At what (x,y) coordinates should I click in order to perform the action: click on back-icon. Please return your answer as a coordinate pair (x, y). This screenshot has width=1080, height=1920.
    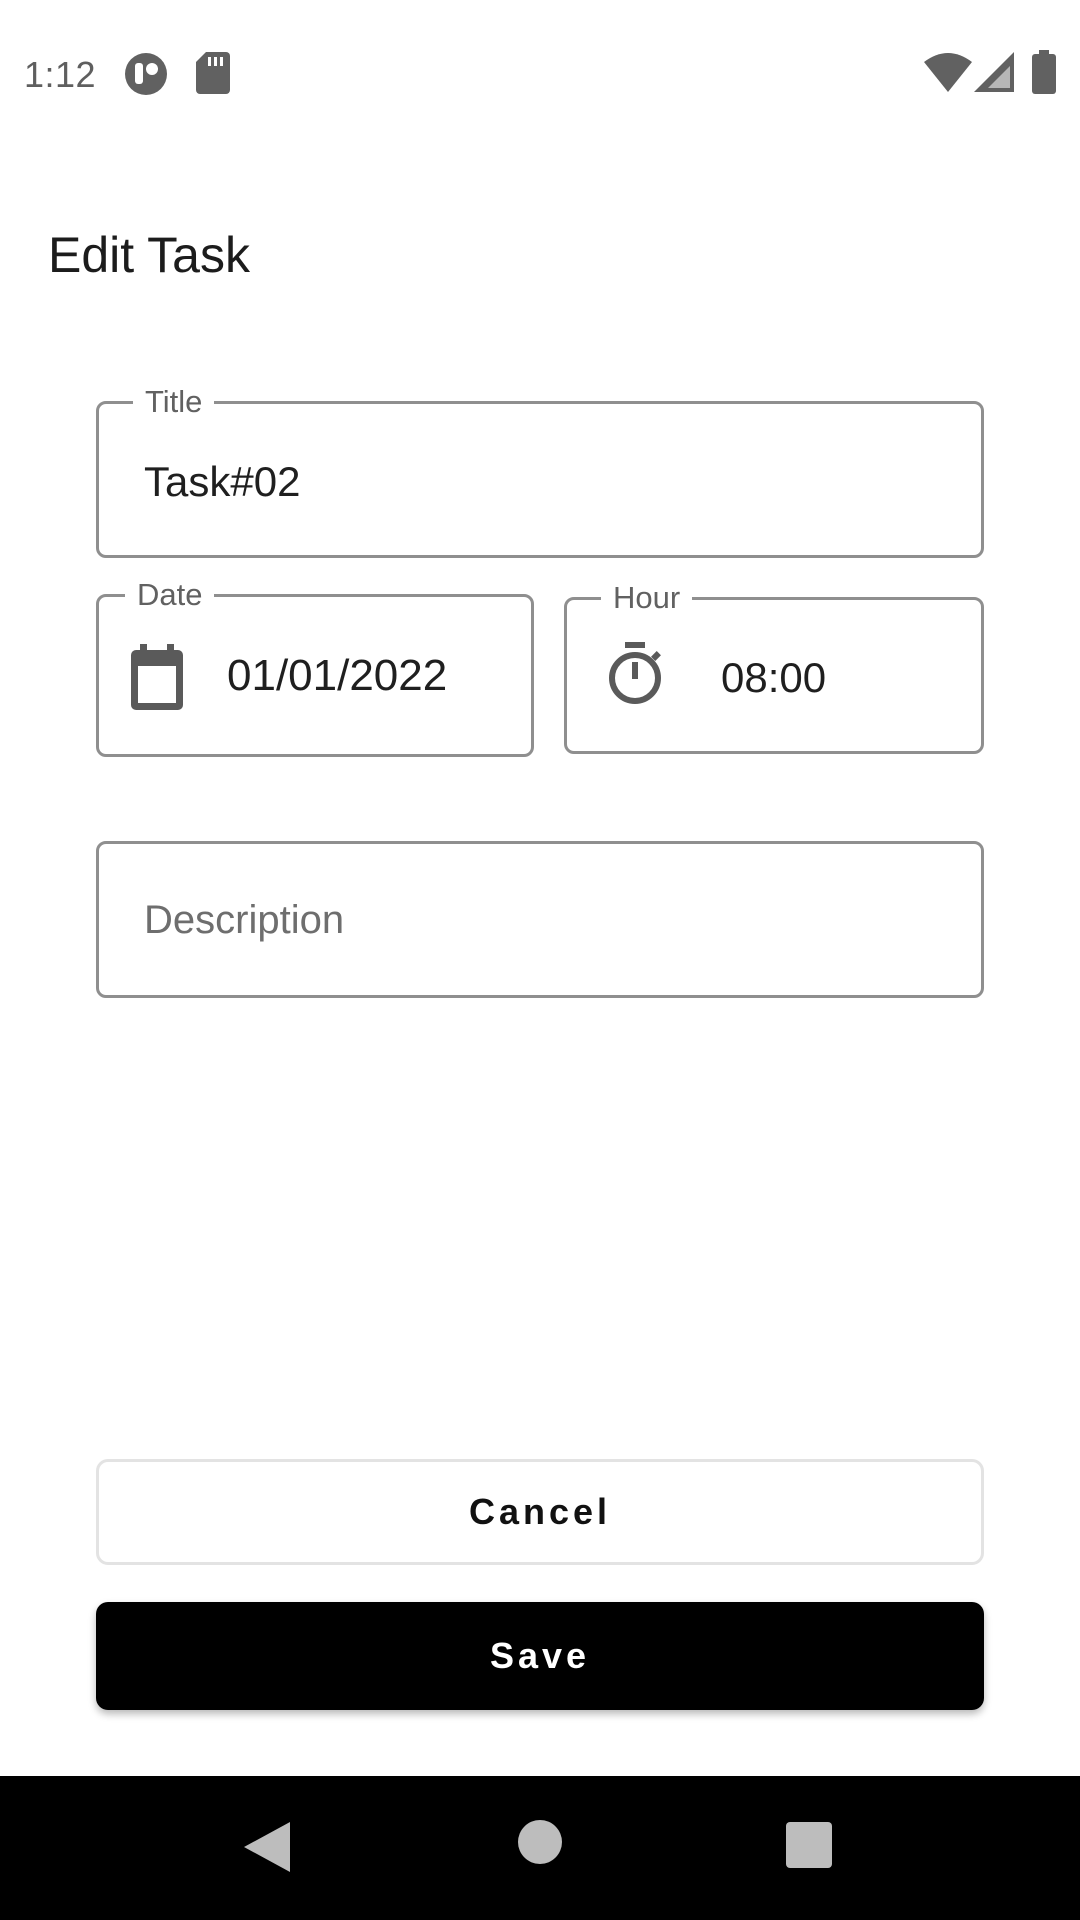
    Looking at the image, I should click on (267, 1847).